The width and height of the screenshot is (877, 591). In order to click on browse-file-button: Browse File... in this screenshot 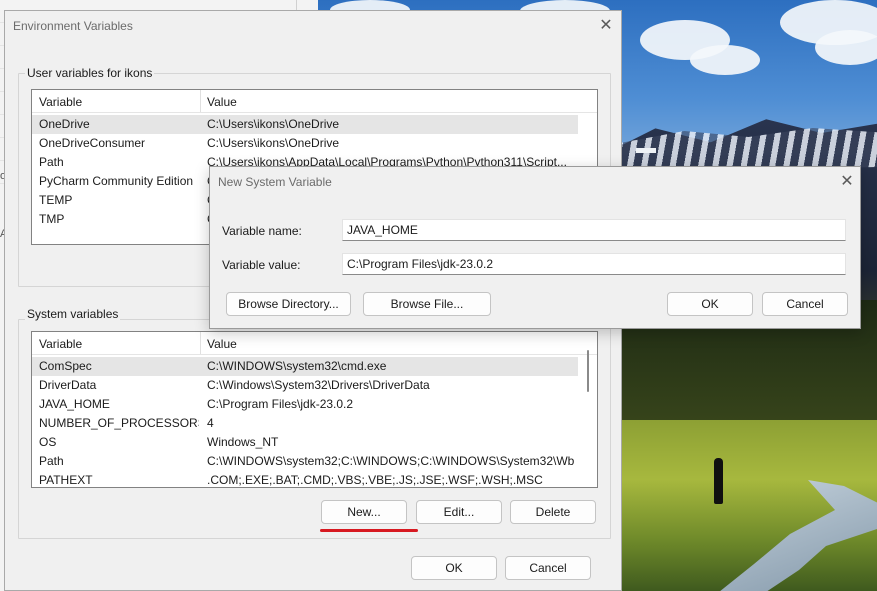, I will do `click(427, 304)`.